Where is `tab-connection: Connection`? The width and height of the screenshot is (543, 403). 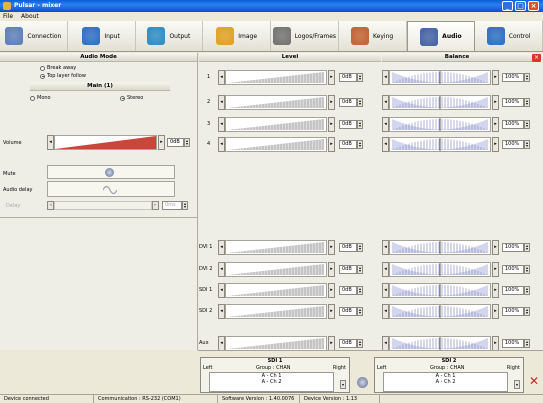 tab-connection: Connection is located at coordinates (34, 36).